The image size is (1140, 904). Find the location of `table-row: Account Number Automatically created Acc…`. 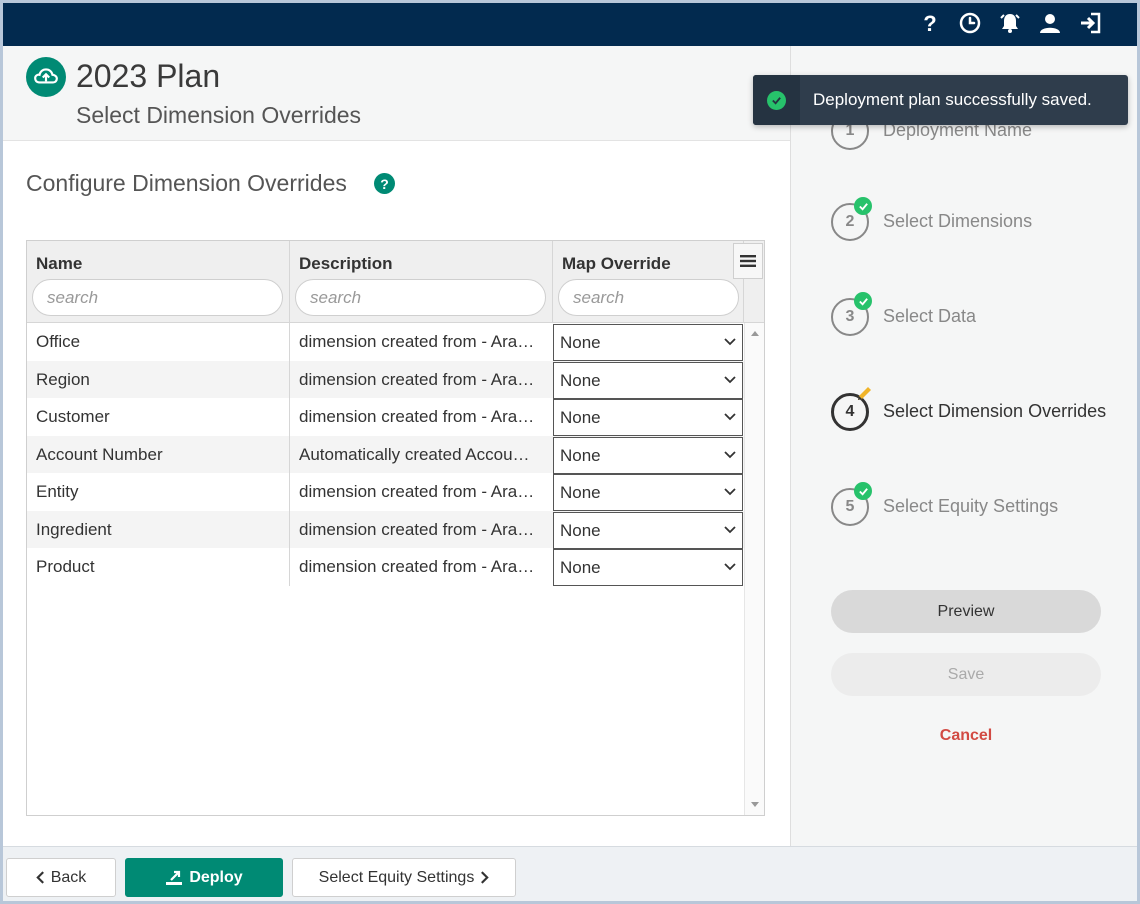

table-row: Account Number Automatically created Acc… is located at coordinates (385, 454).